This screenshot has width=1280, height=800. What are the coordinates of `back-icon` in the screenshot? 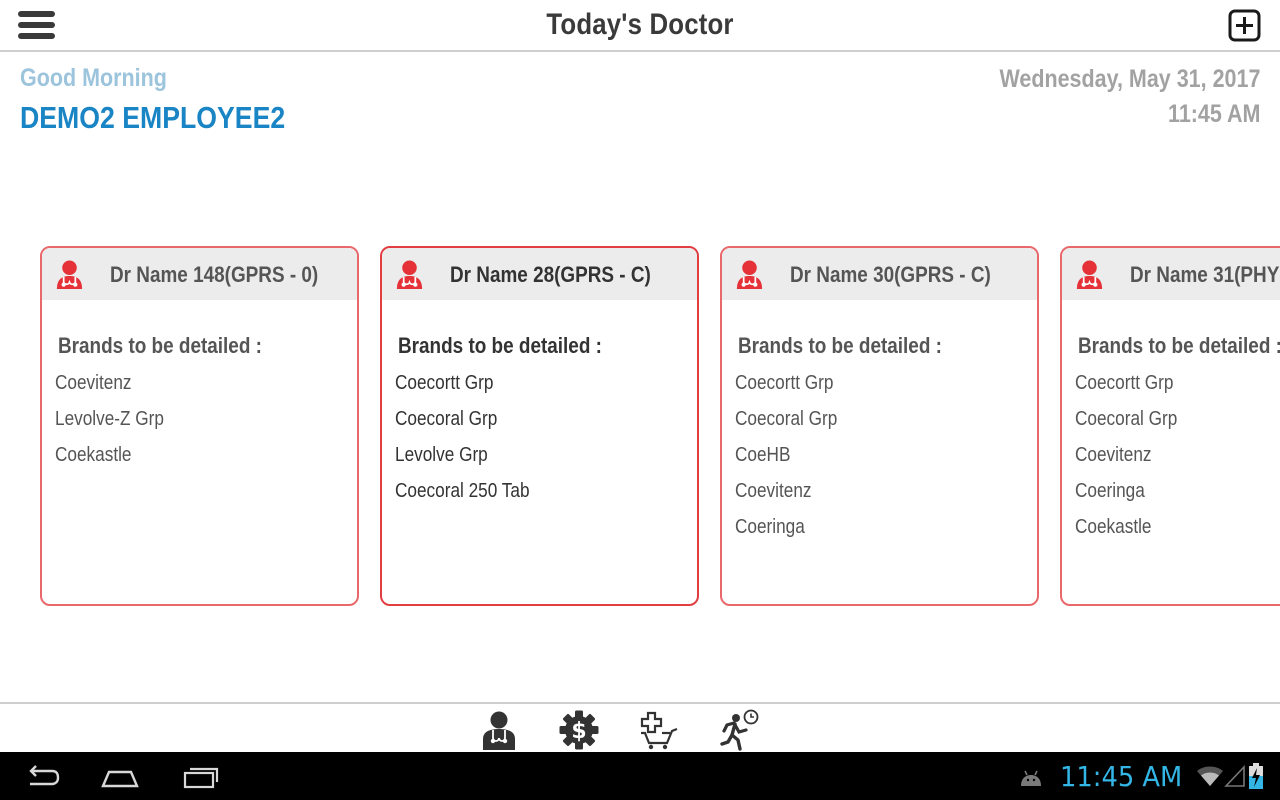 It's located at (41, 777).